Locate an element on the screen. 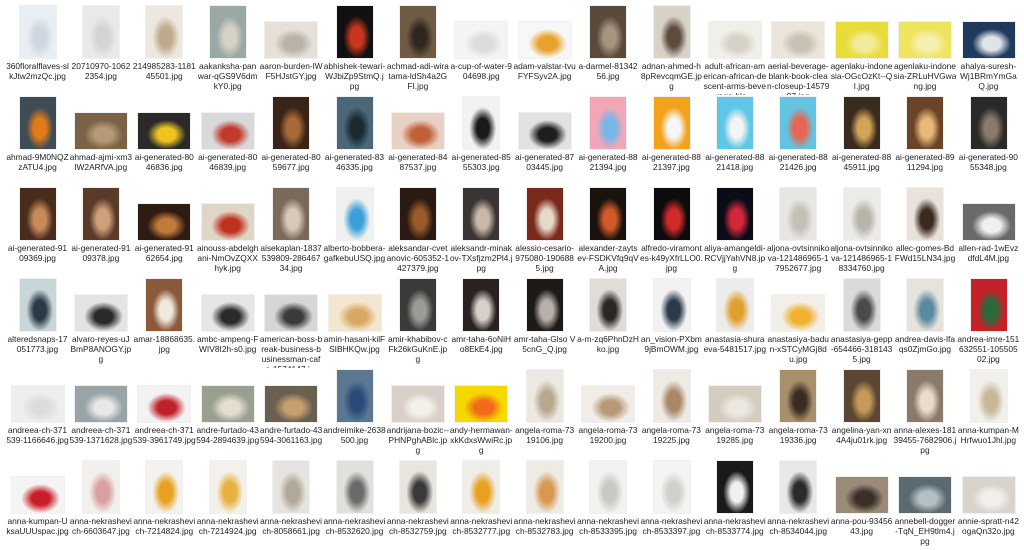  file-item: 360floralflaves-slkJtw2mzQc.jpg is located at coordinates (37, 49).